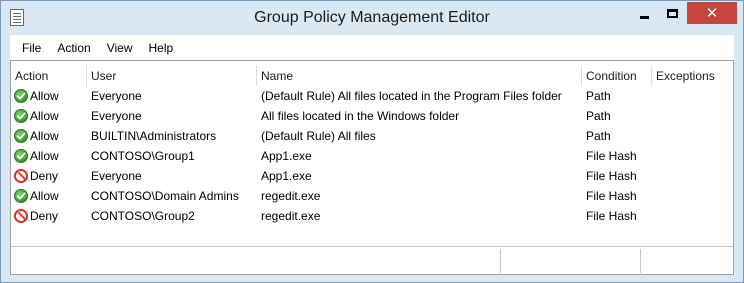 This screenshot has width=744, height=283. Describe the element at coordinates (692, 76) in the screenshot. I see `column-header-exceptions: Exceptions` at that location.